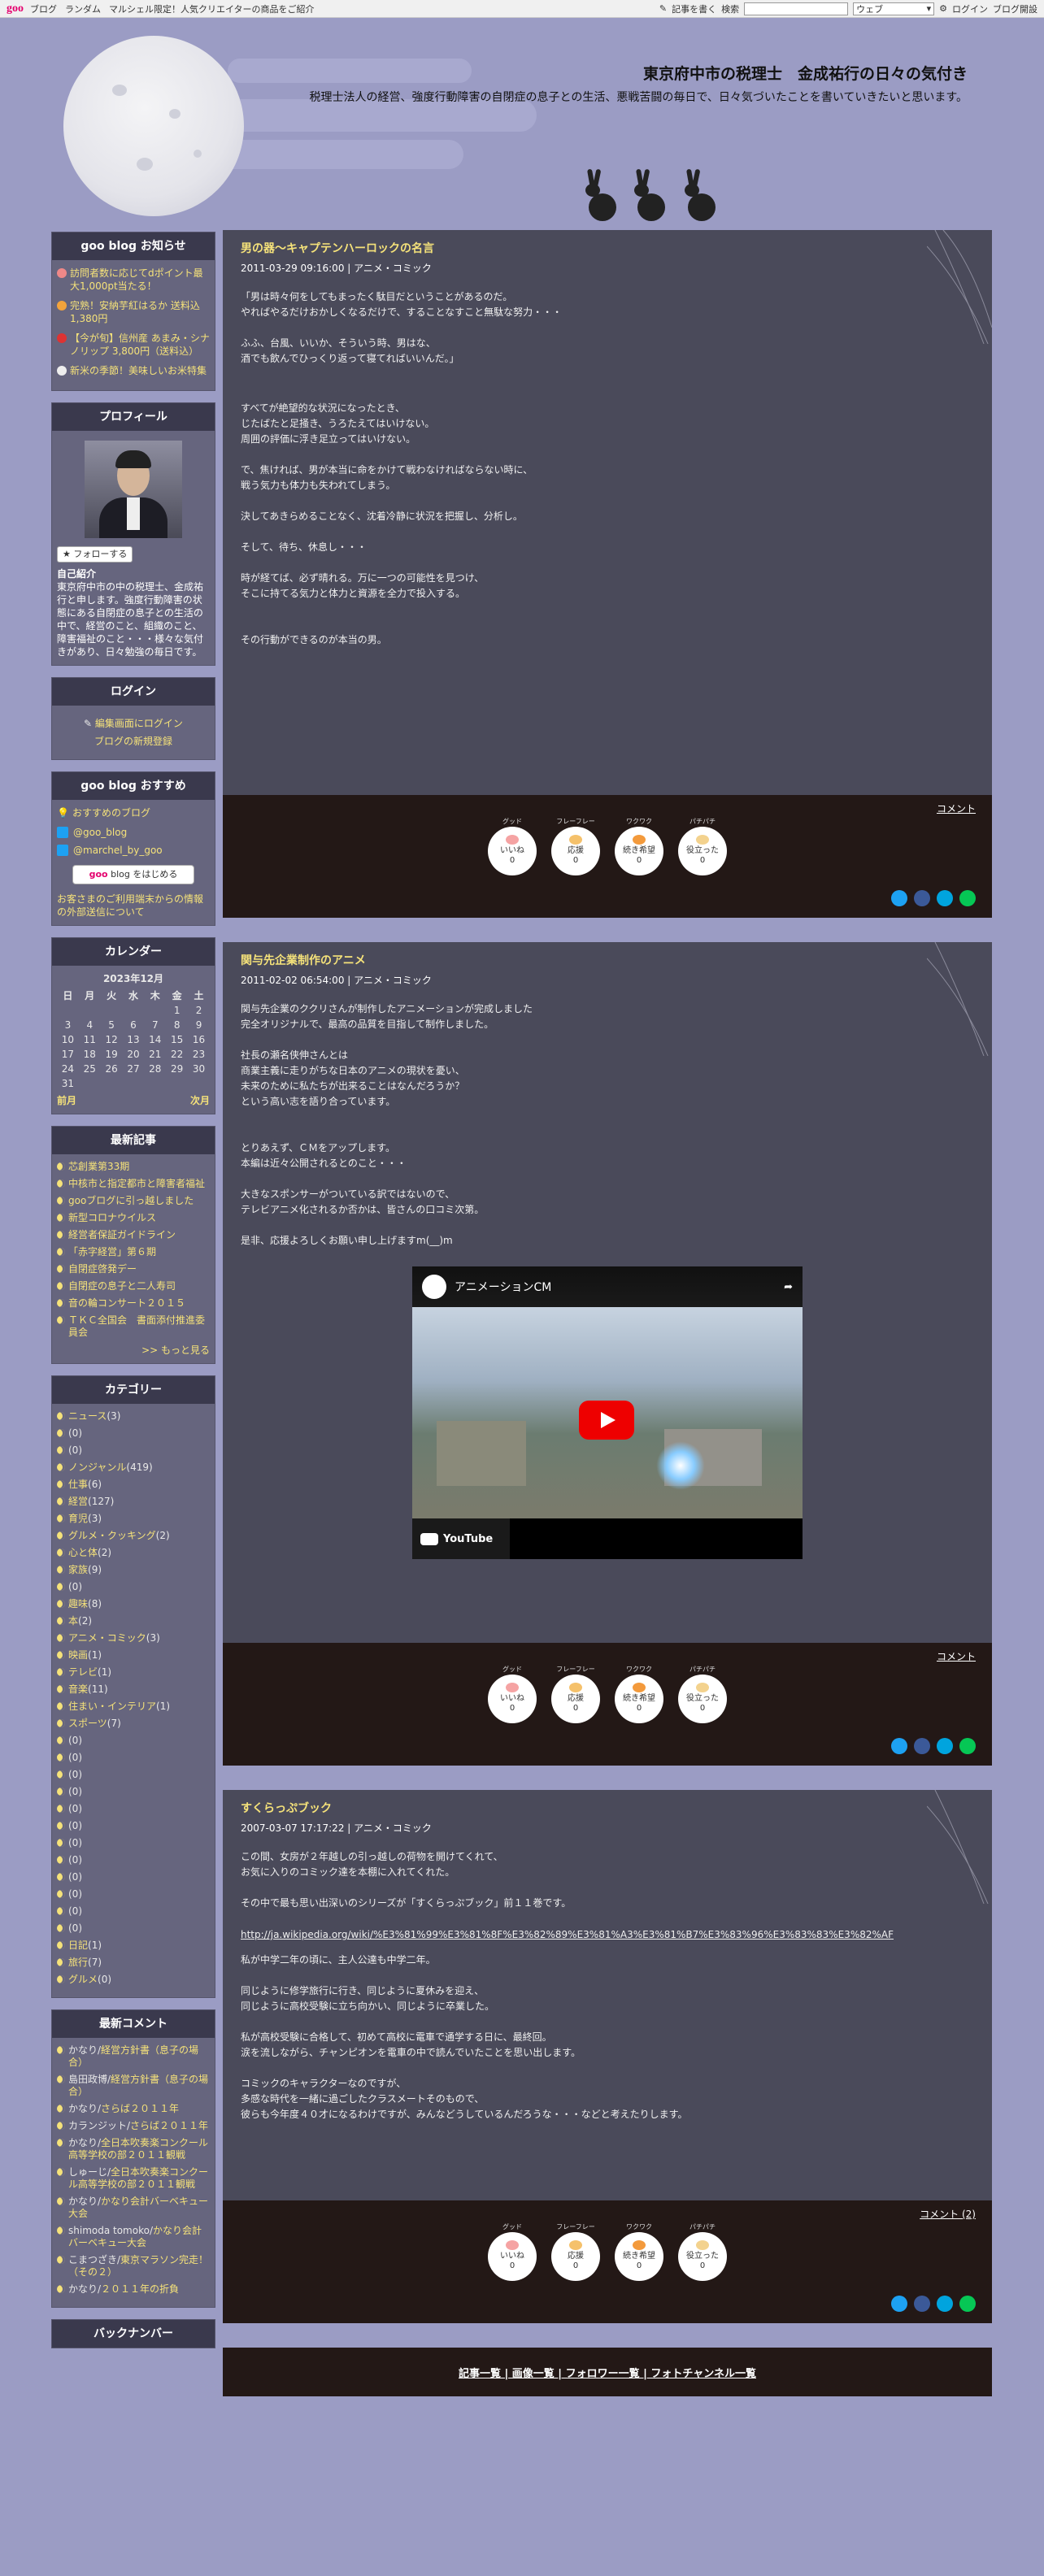  Describe the element at coordinates (78, 1655) in the screenshot. I see `category-link: 映画` at that location.